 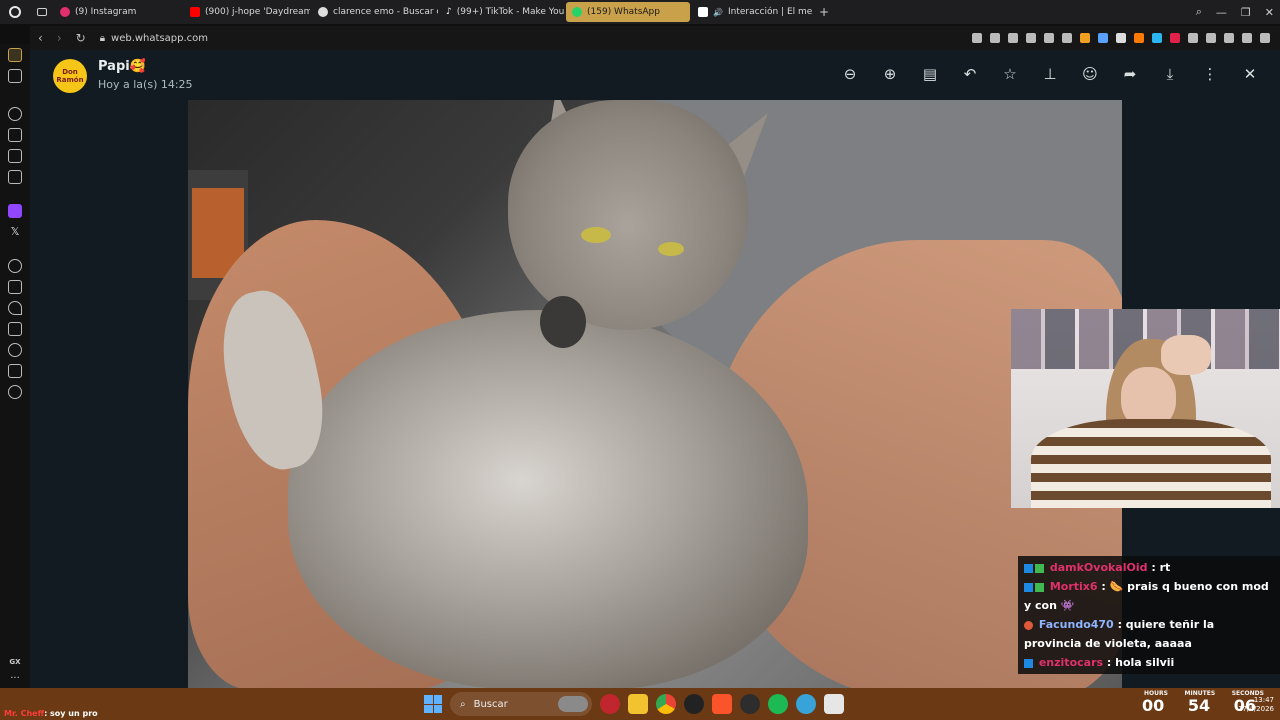 What do you see at coordinates (247, 12) in the screenshot?
I see `tab-youtube: (900) j-hope 'Daydream (` at bounding box center [247, 12].